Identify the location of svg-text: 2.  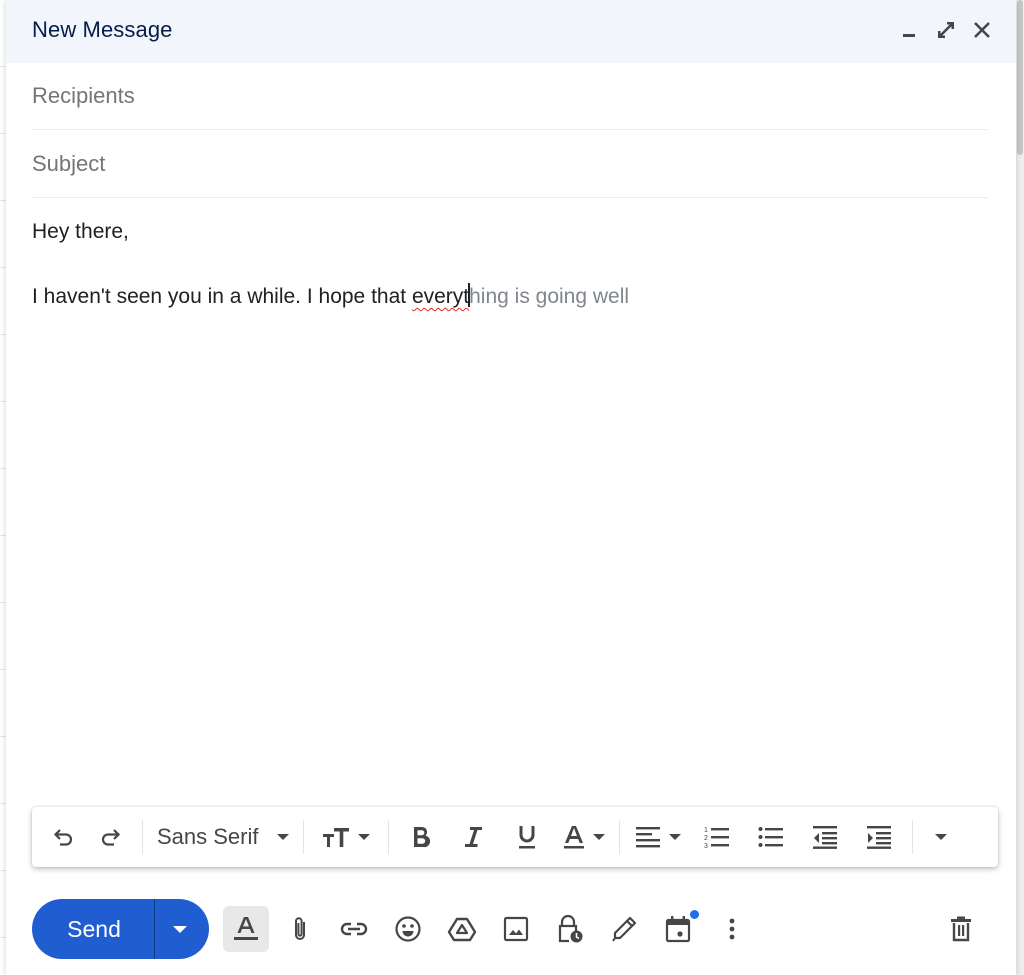
(706, 838).